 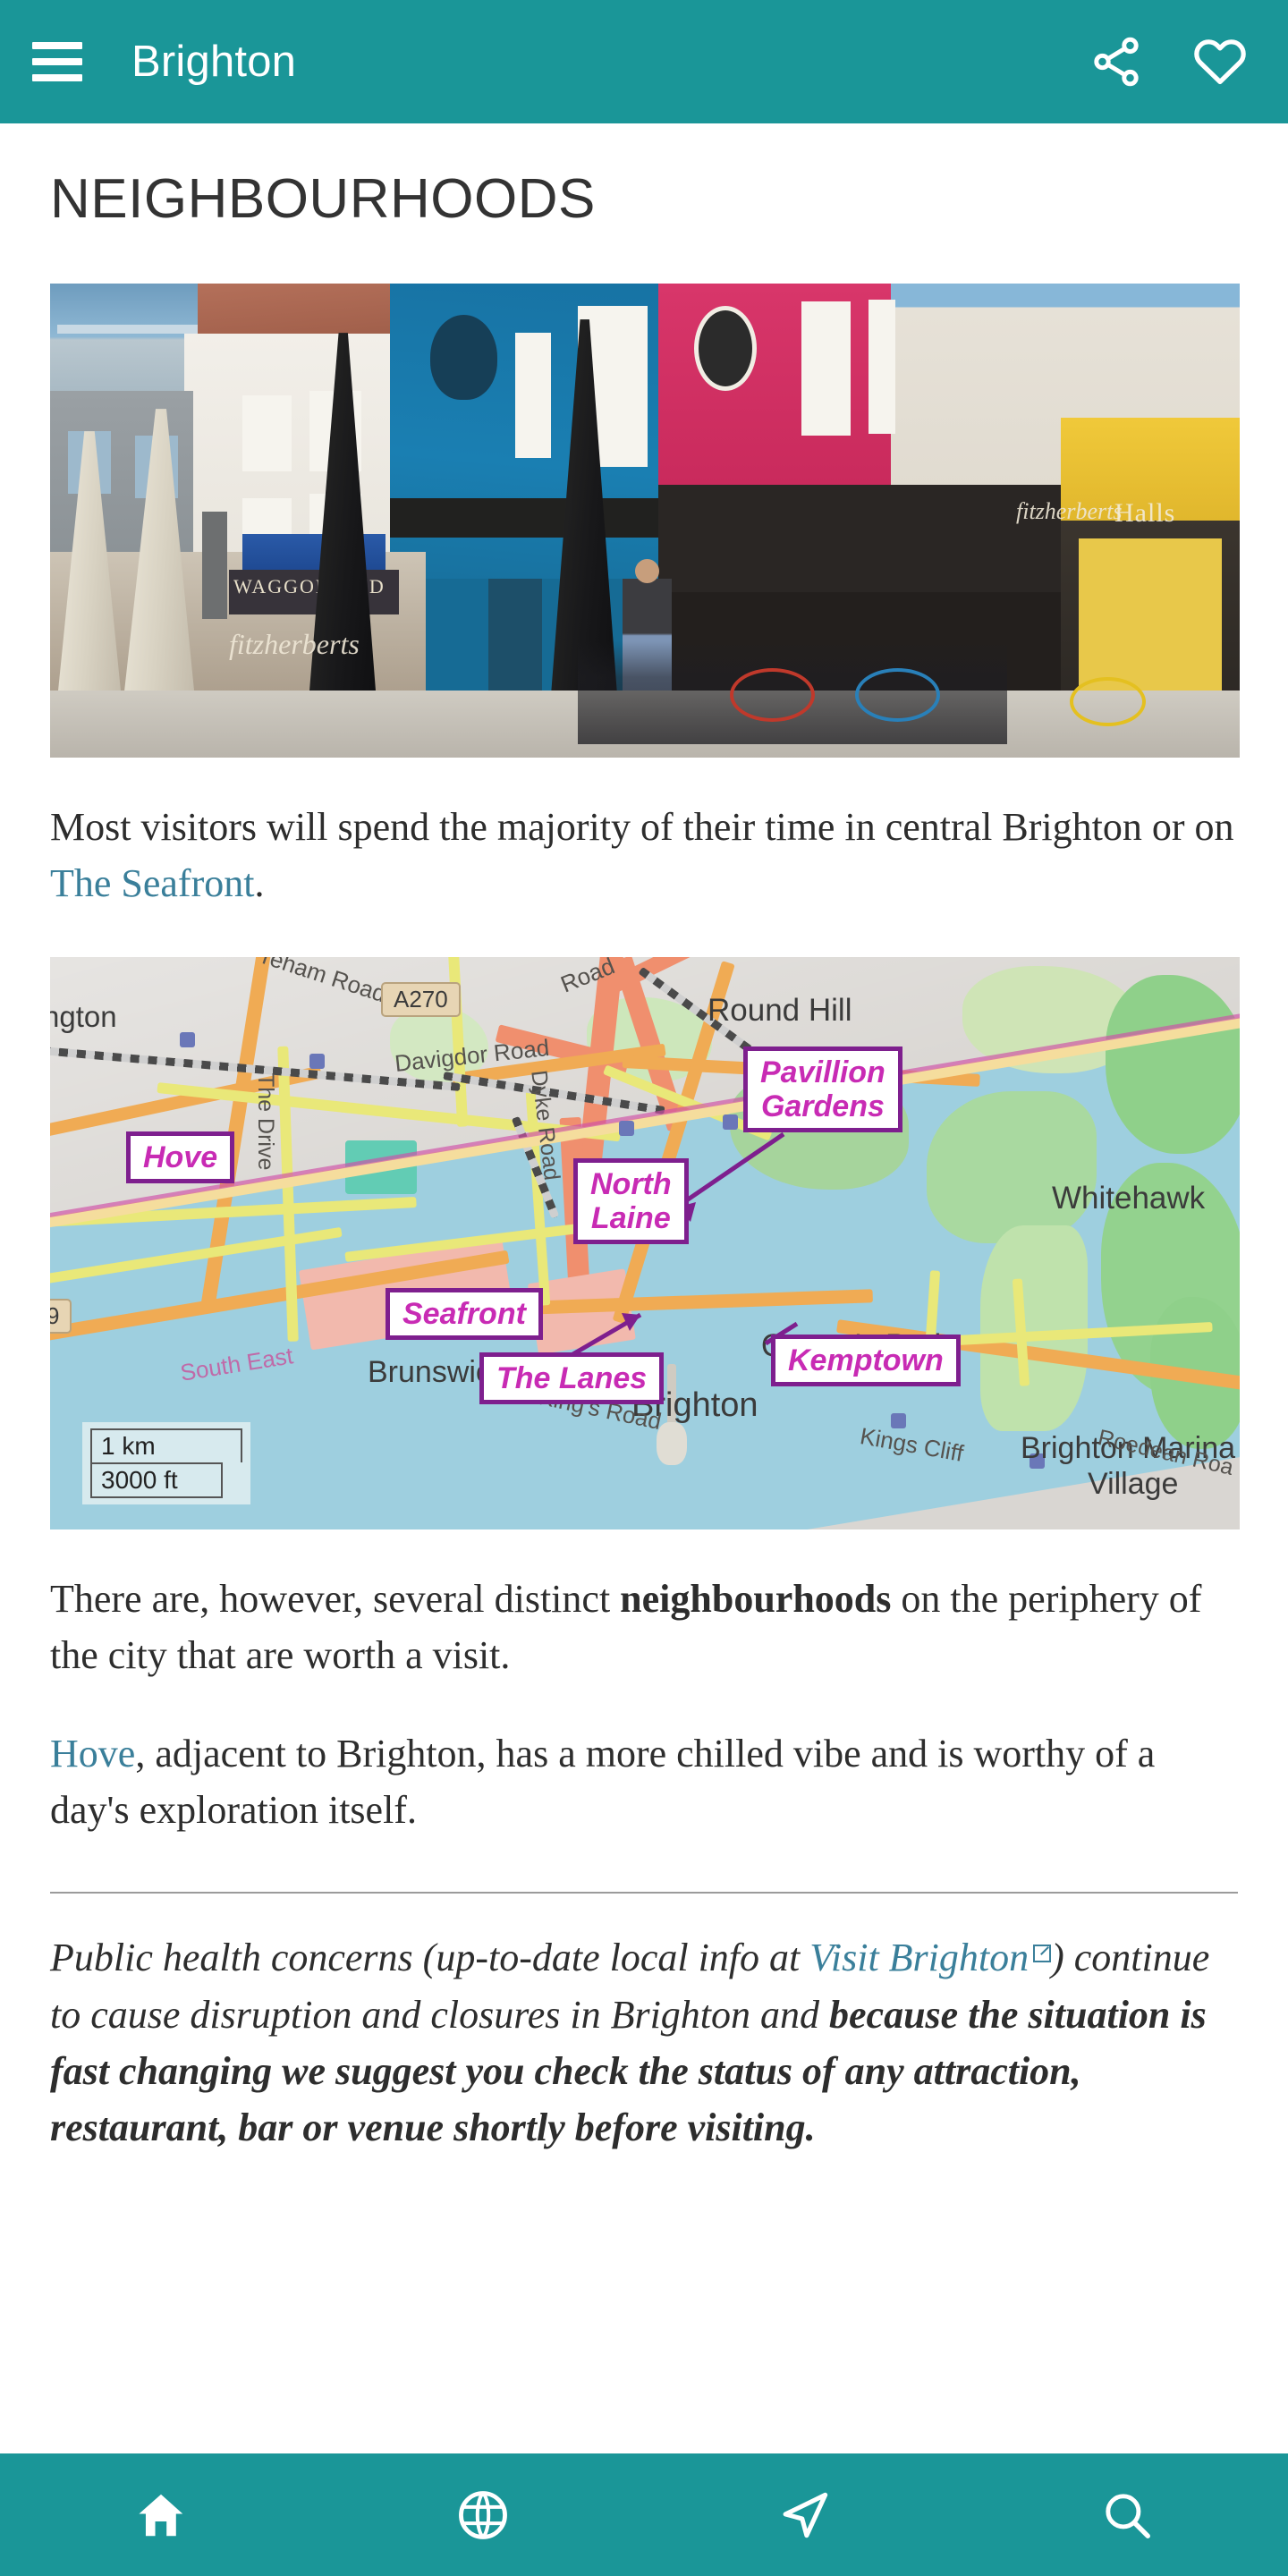 What do you see at coordinates (644, 1893) in the screenshot?
I see `section-divider` at bounding box center [644, 1893].